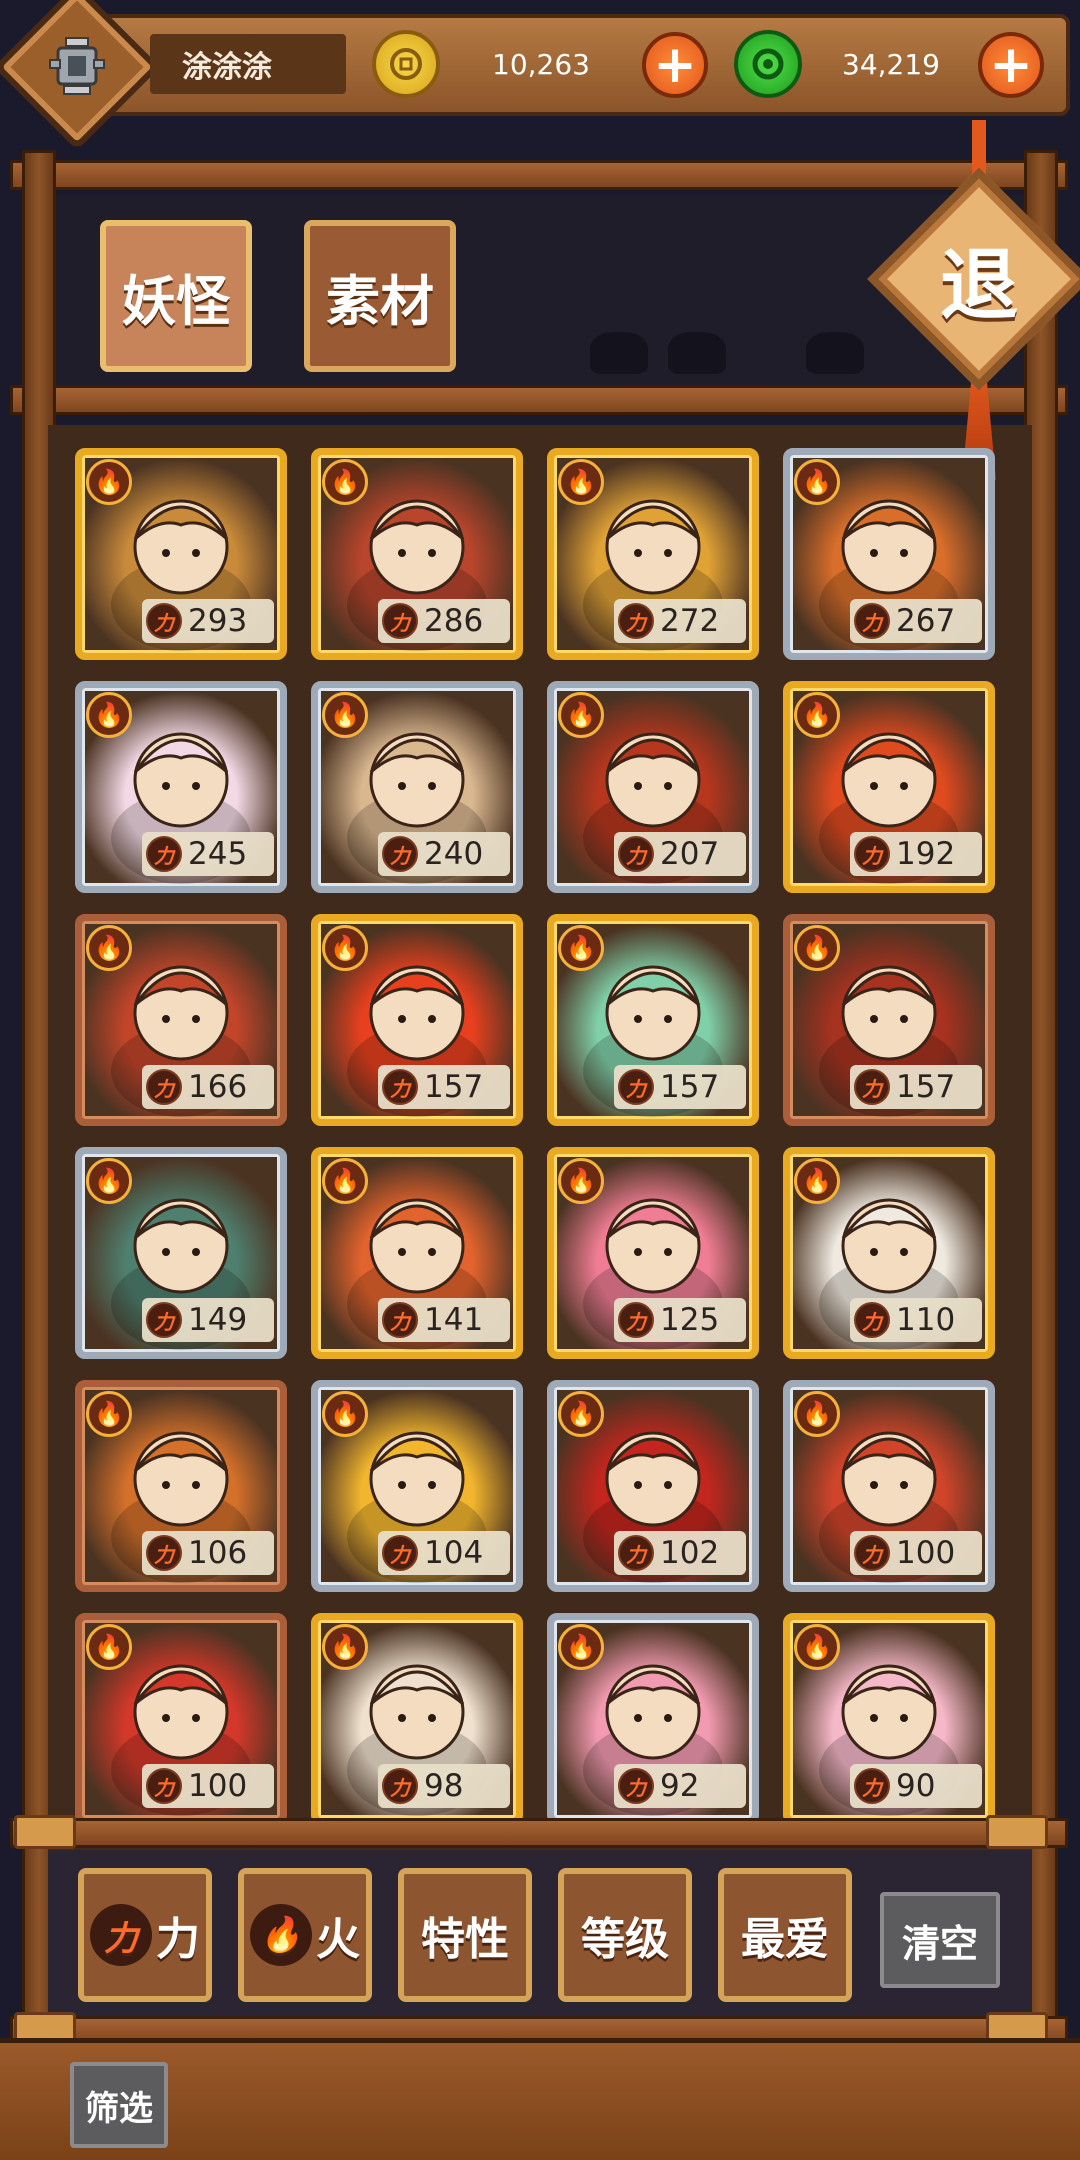 This screenshot has height=2160, width=1080. I want to click on tab-materials: 素材, so click(380, 296).